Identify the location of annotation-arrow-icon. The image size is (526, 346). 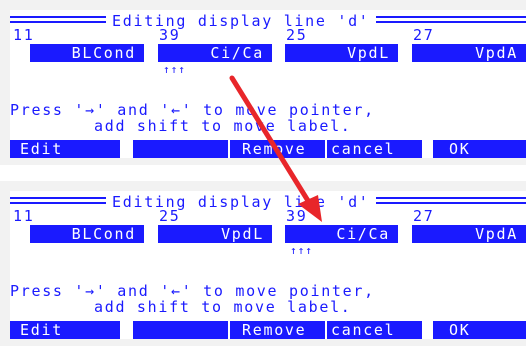
(275, 148).